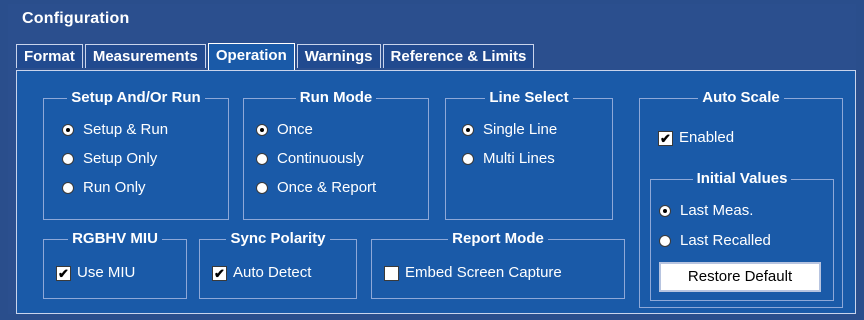 The width and height of the screenshot is (864, 320). I want to click on radio-label: Once, so click(295, 129).